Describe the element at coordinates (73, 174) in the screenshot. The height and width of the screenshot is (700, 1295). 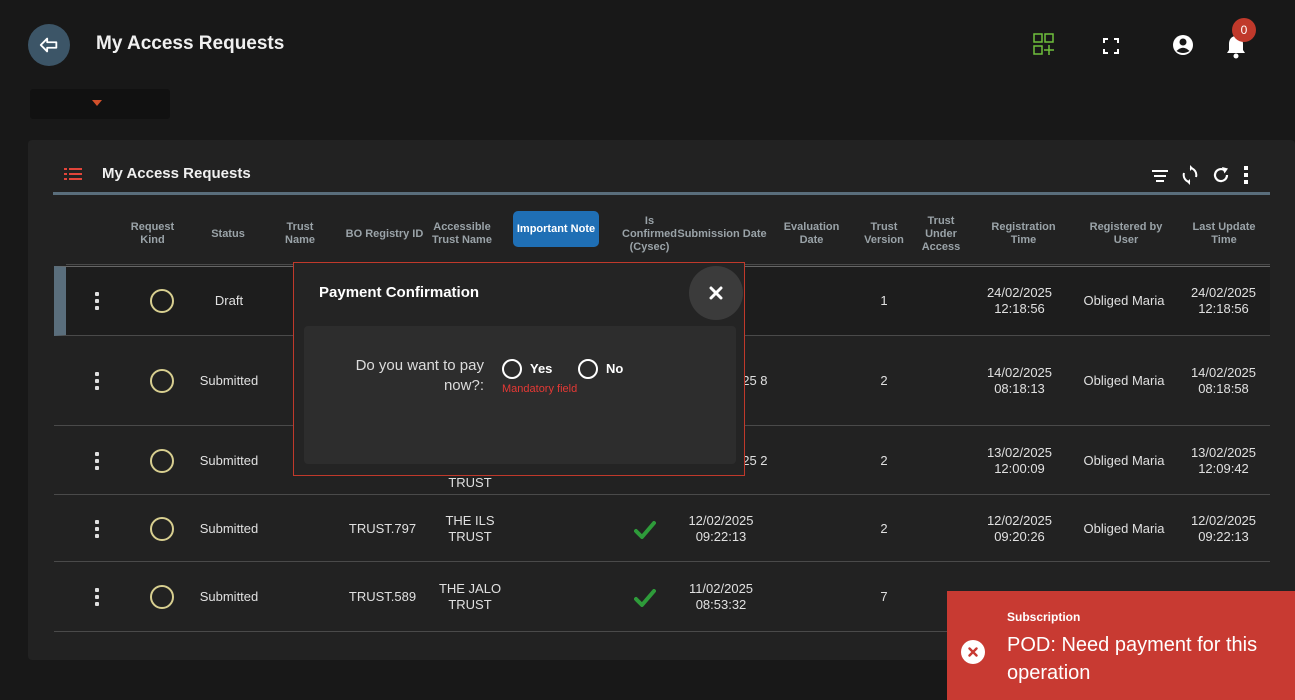
I see `list-icon` at that location.